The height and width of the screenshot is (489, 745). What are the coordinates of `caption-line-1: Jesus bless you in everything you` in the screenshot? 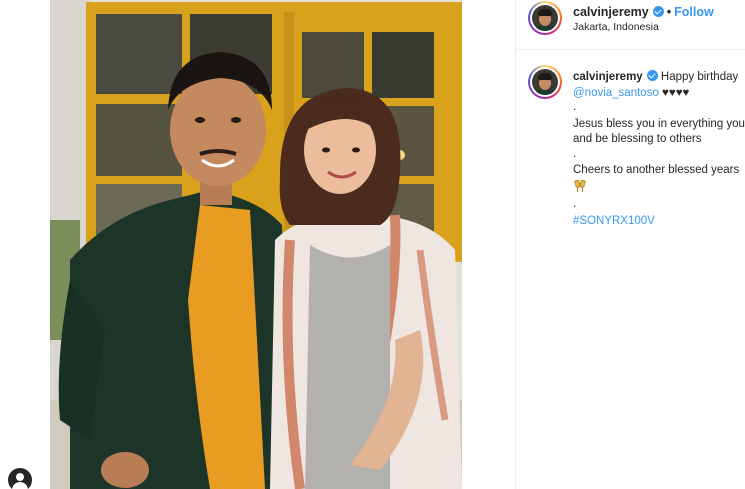 It's located at (659, 123).